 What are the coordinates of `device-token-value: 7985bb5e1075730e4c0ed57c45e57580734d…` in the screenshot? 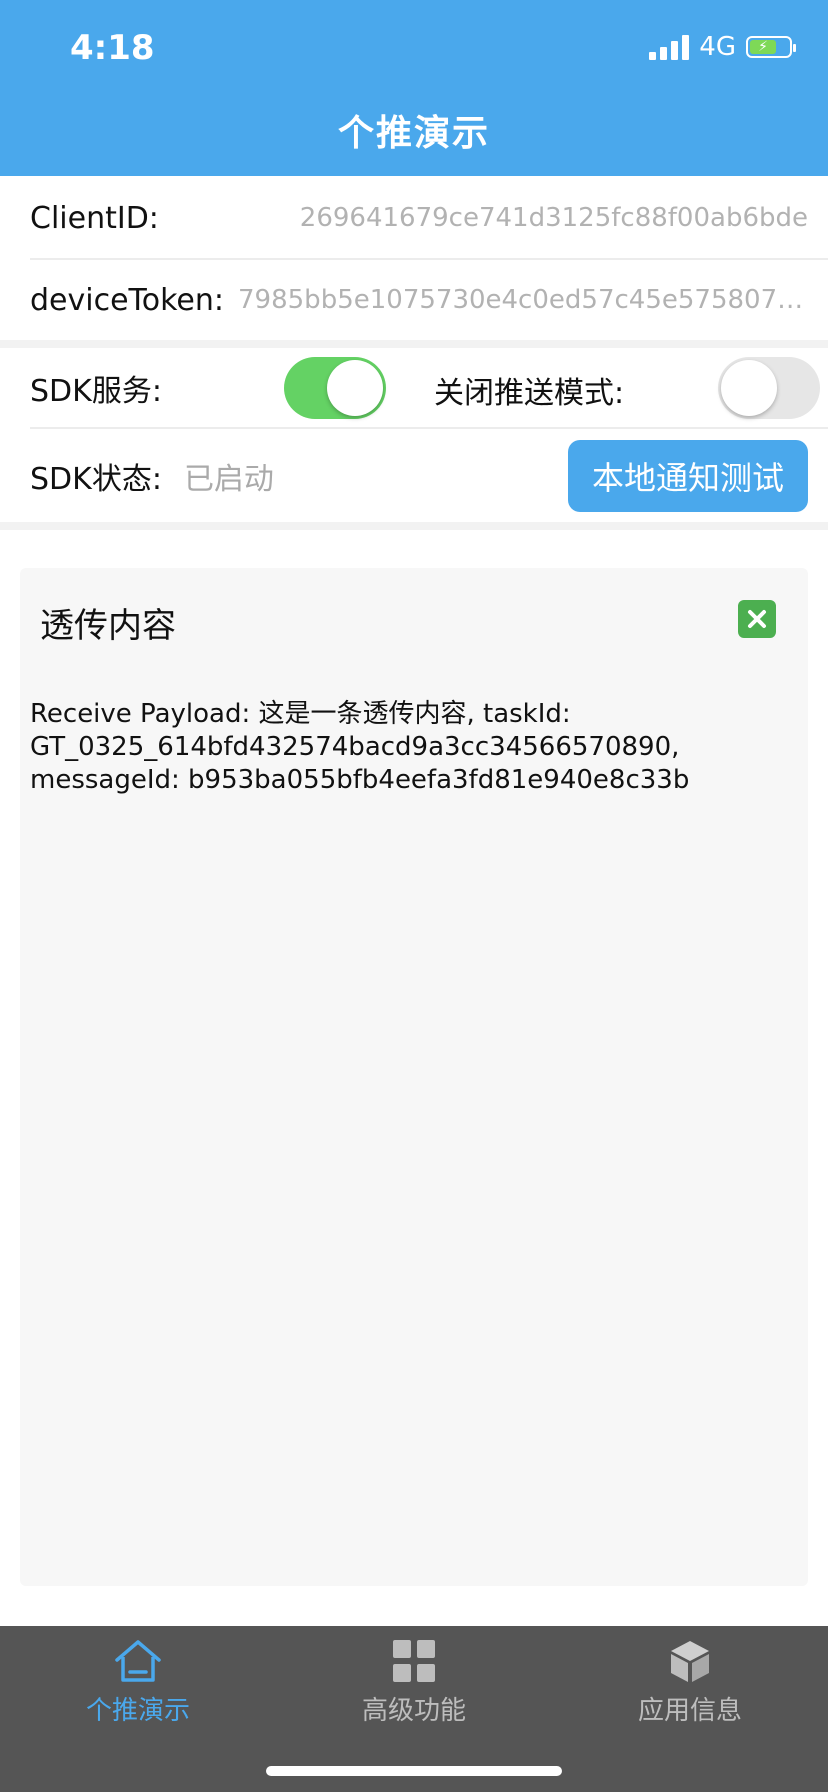 It's located at (523, 300).